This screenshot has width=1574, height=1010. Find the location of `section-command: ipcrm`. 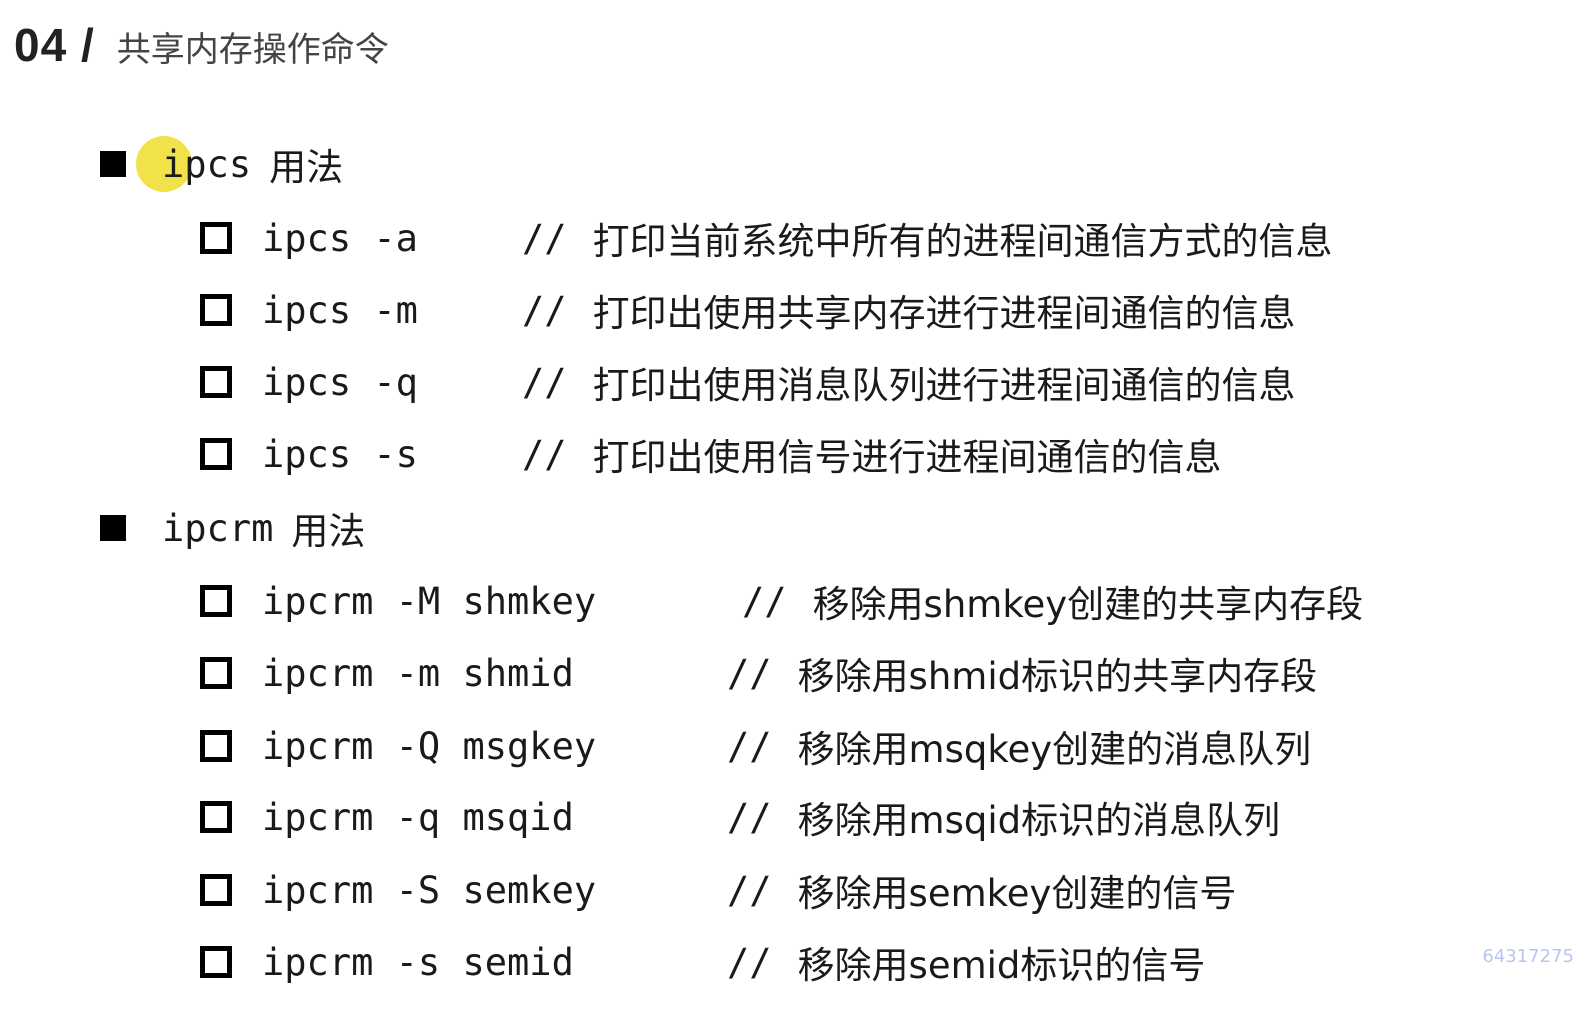

section-command: ipcrm is located at coordinates (218, 528).